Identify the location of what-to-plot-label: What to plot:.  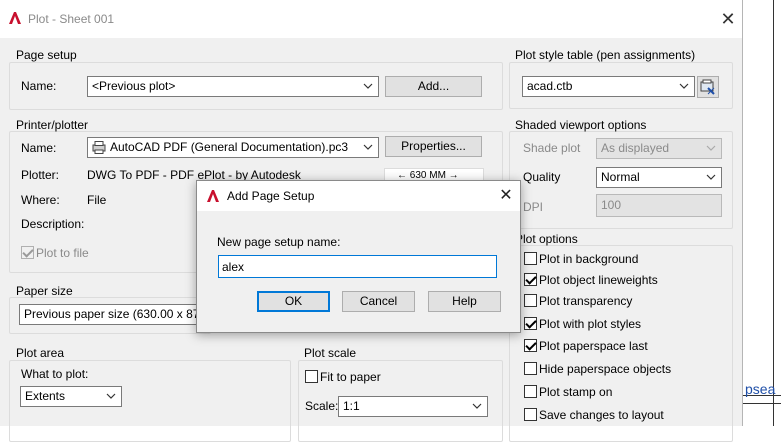
(55, 374).